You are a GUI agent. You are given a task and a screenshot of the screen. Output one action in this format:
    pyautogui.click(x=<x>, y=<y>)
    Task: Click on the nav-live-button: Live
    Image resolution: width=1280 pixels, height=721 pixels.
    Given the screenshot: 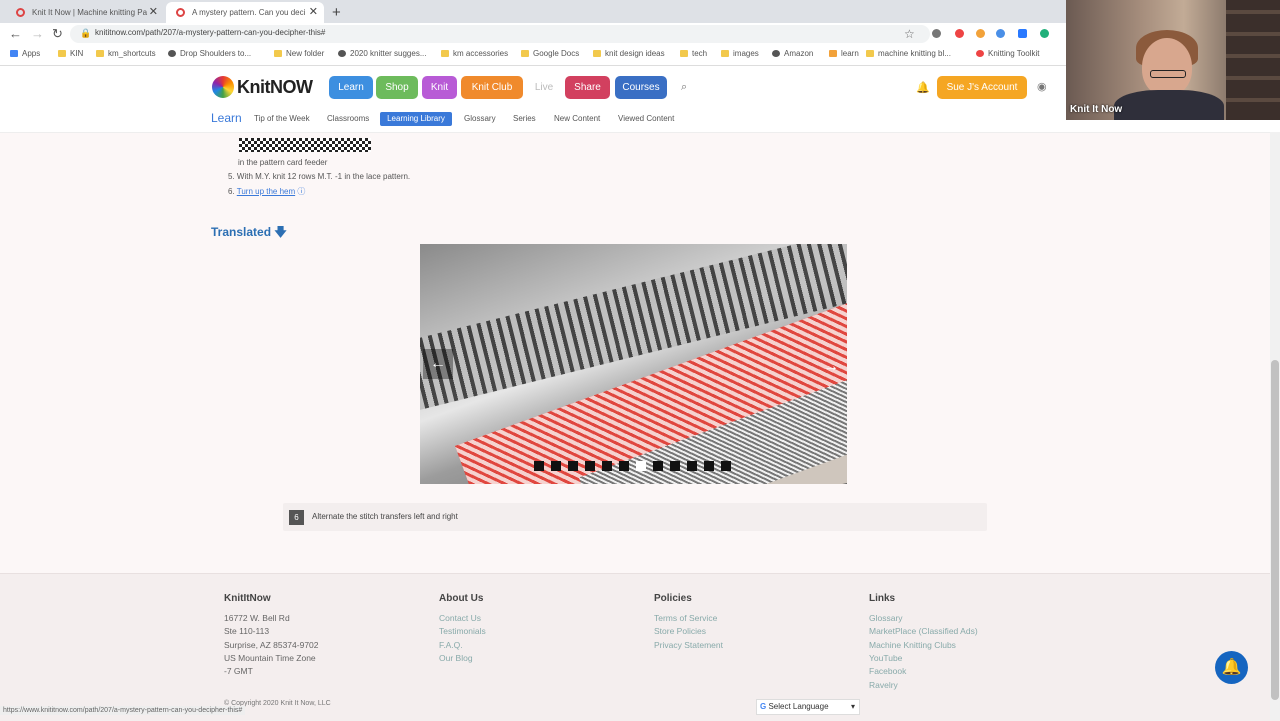 What is the action you would take?
    pyautogui.click(x=544, y=87)
    